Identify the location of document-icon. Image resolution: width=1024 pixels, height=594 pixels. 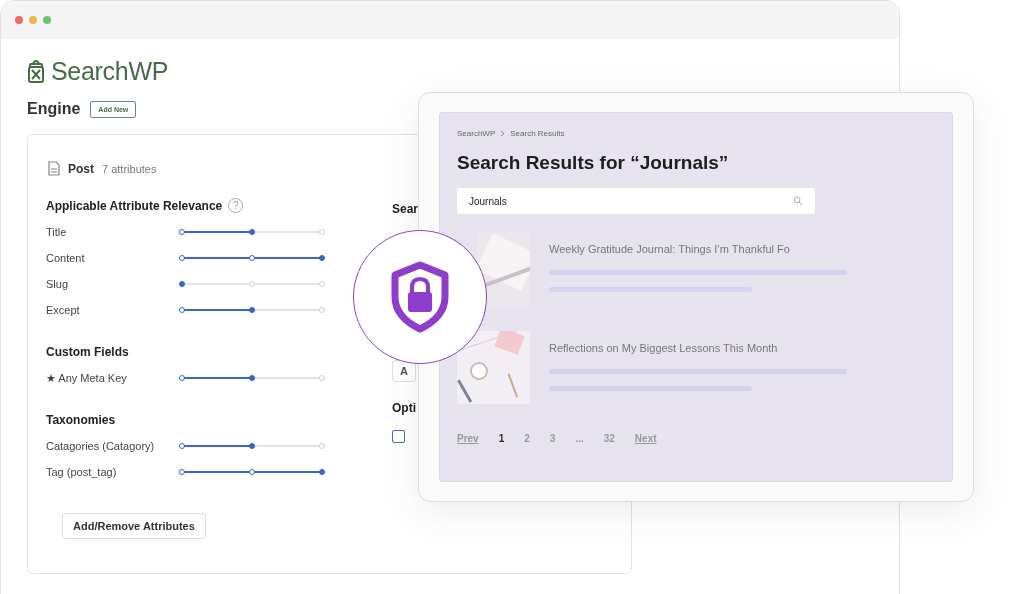
(54, 168).